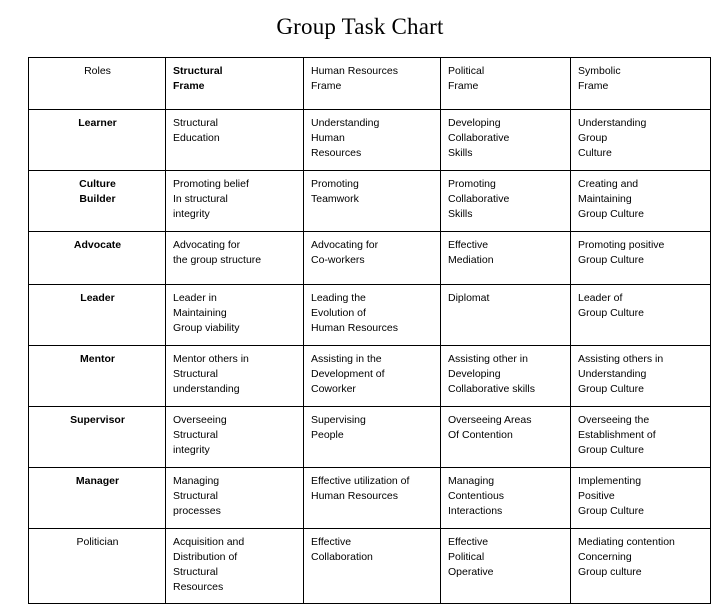  What do you see at coordinates (97, 258) in the screenshot?
I see `role-label: Advocate` at bounding box center [97, 258].